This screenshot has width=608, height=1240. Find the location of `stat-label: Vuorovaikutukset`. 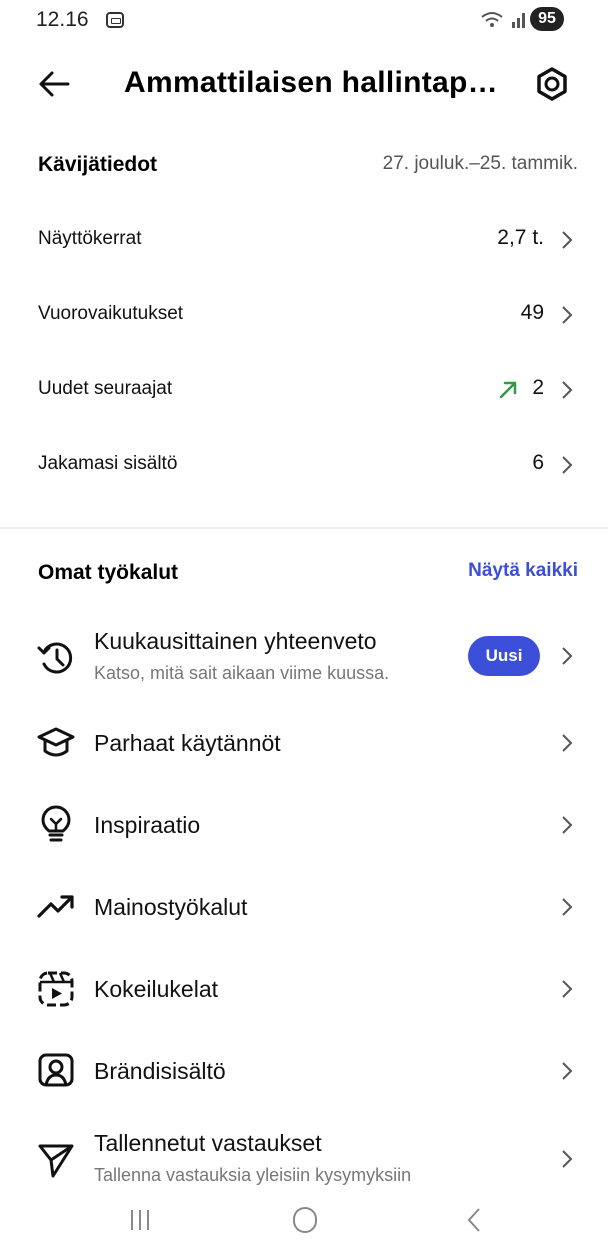

stat-label: Vuorovaikutukset is located at coordinates (111, 313).